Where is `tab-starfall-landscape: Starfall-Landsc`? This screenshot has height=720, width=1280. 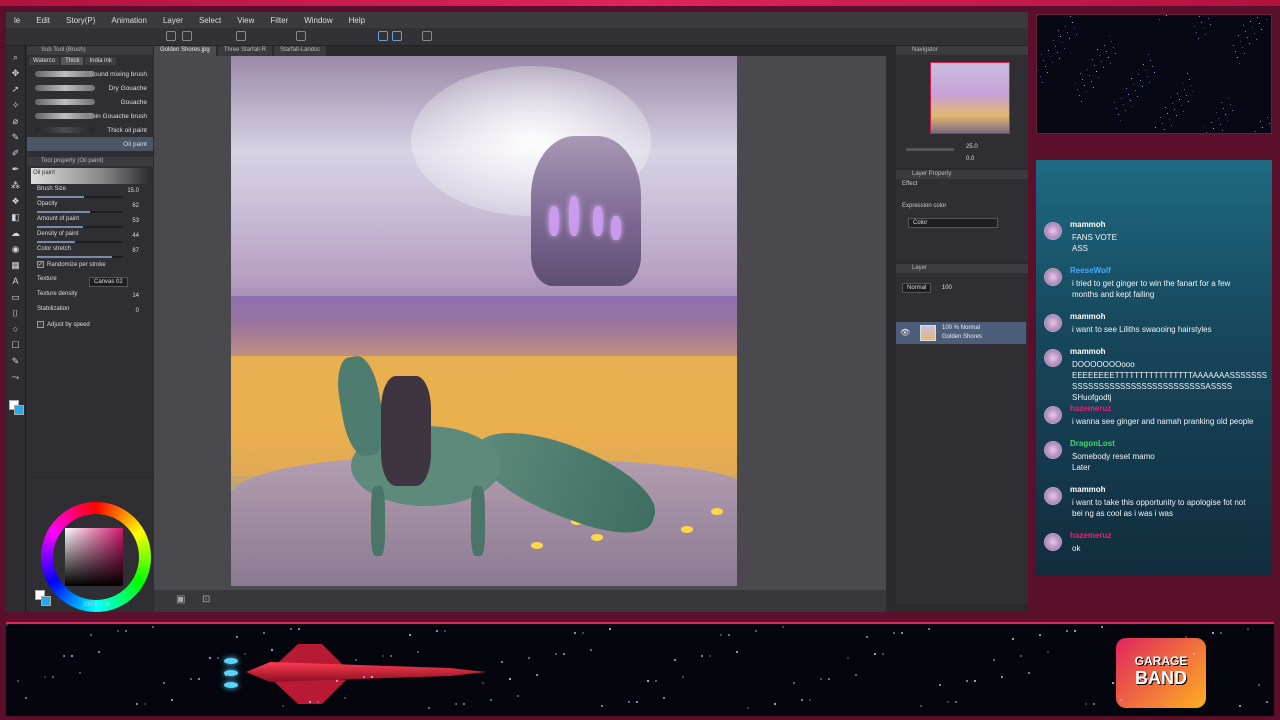 tab-starfall-landscape: Starfall-Landsc is located at coordinates (300, 51).